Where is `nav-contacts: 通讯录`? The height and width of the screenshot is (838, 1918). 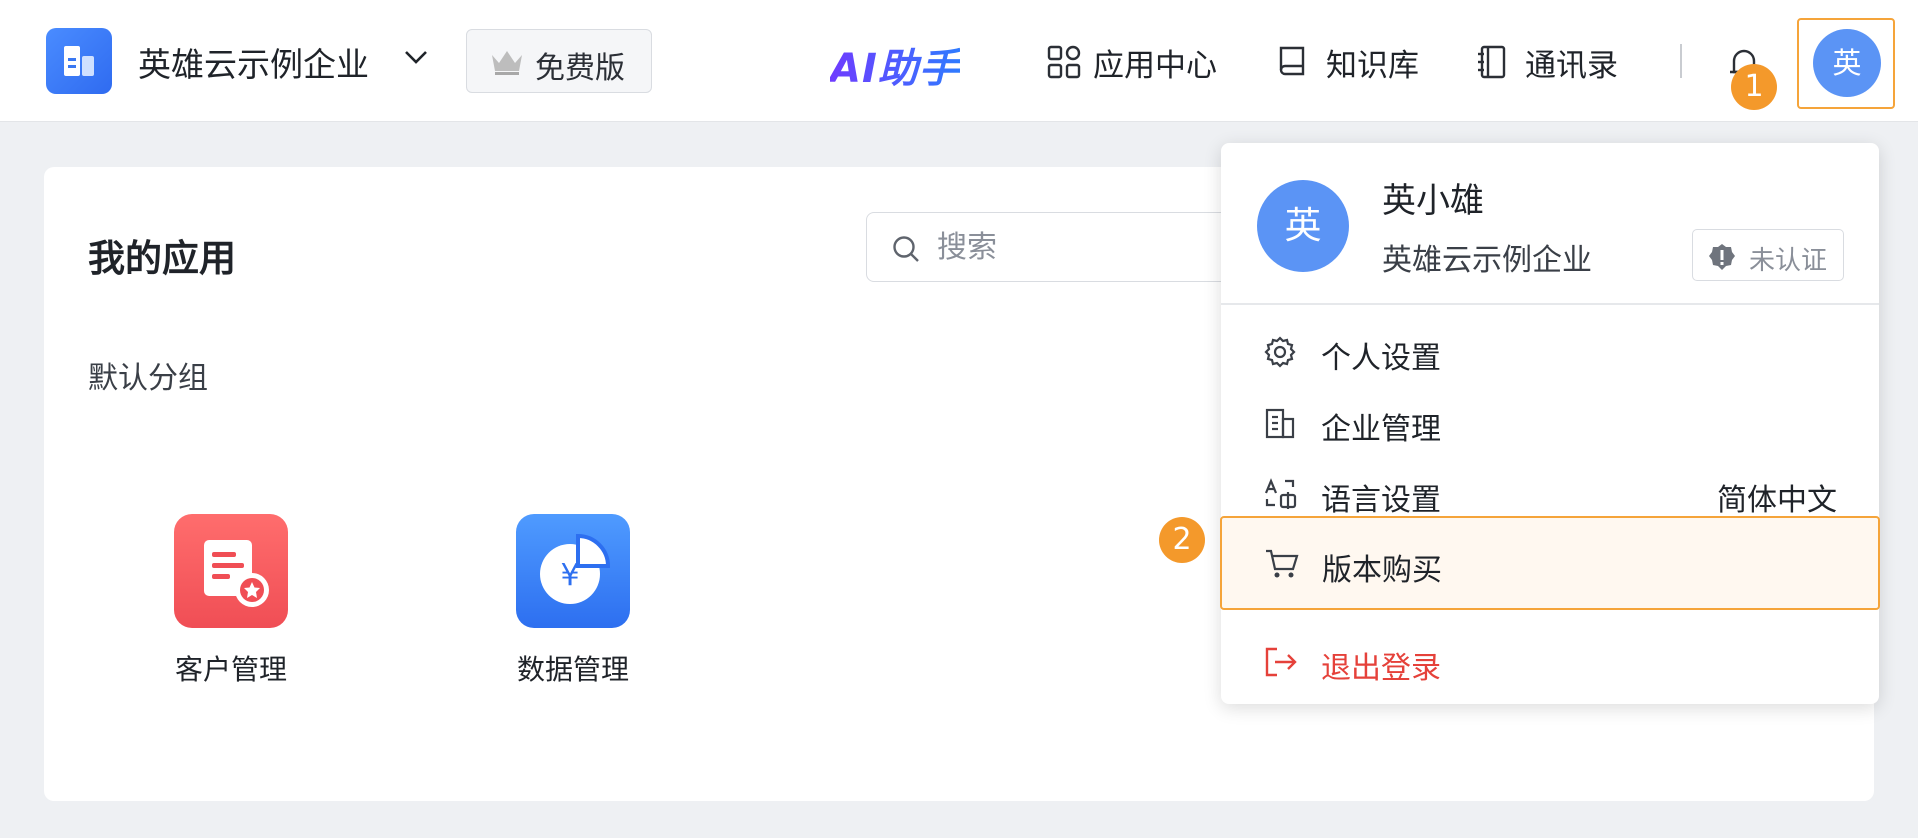
nav-contacts: 通讯录 is located at coordinates (1571, 62).